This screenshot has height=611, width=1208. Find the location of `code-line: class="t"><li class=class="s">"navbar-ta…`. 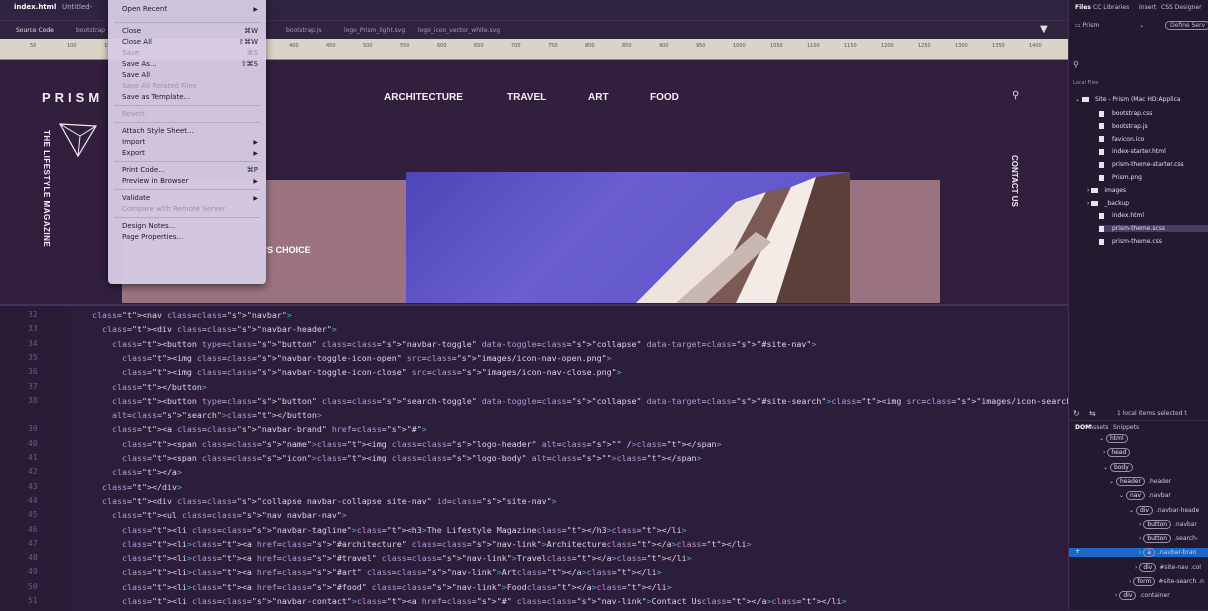

code-line: class="t"><li class=class="s">"navbar-ta… is located at coordinates (389, 530).